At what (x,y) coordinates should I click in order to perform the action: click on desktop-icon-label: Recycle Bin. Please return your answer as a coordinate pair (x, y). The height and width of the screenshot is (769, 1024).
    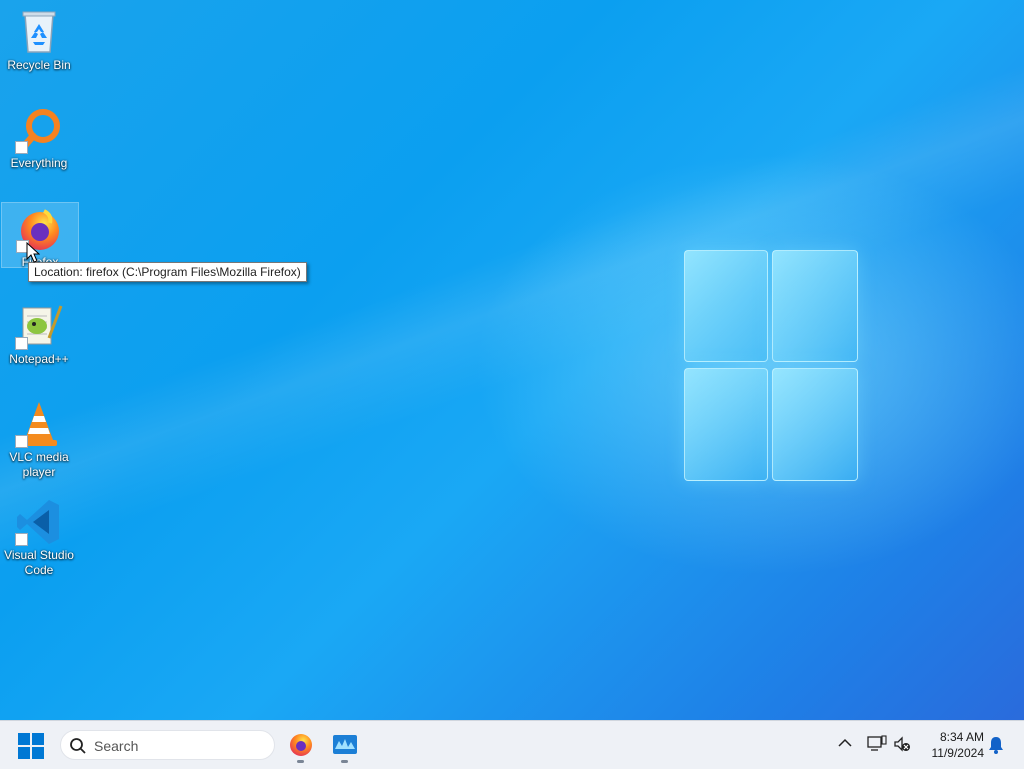
    Looking at the image, I should click on (39, 65).